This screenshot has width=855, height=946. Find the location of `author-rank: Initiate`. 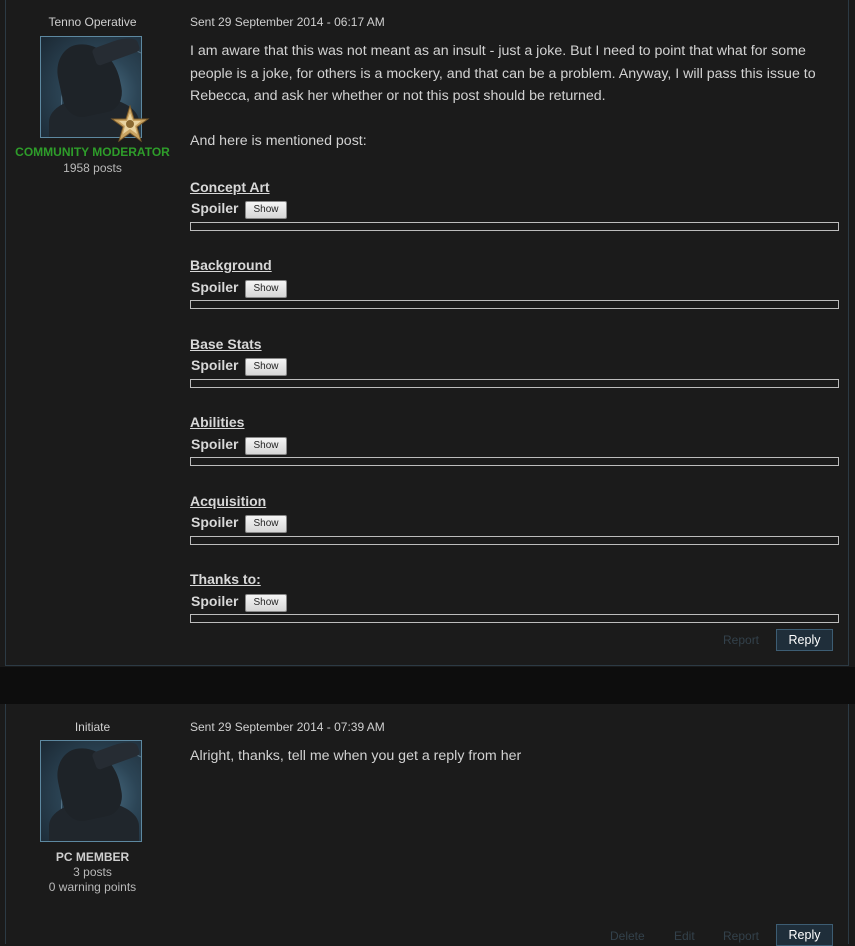

author-rank: Initiate is located at coordinates (92, 727).